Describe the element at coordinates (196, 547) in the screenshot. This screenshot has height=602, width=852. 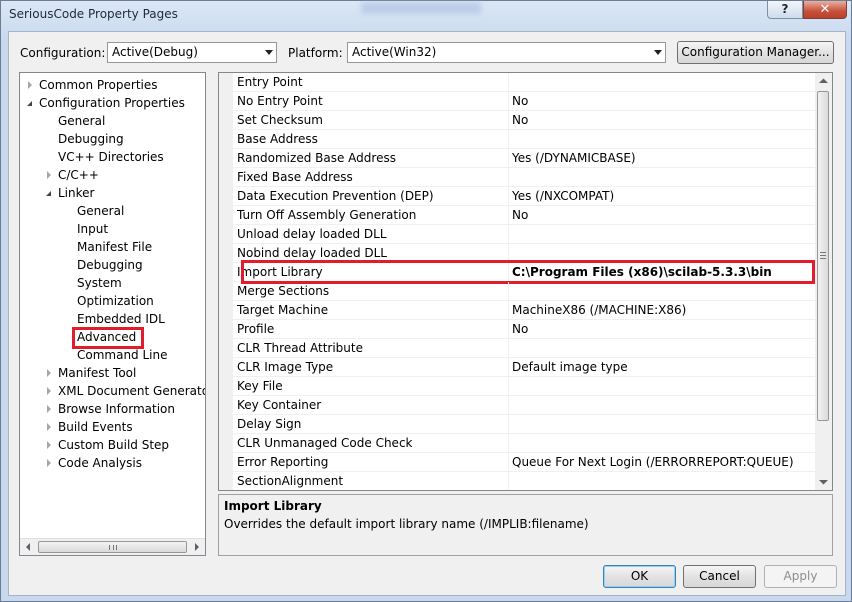
I see `scroll-right-icon` at that location.